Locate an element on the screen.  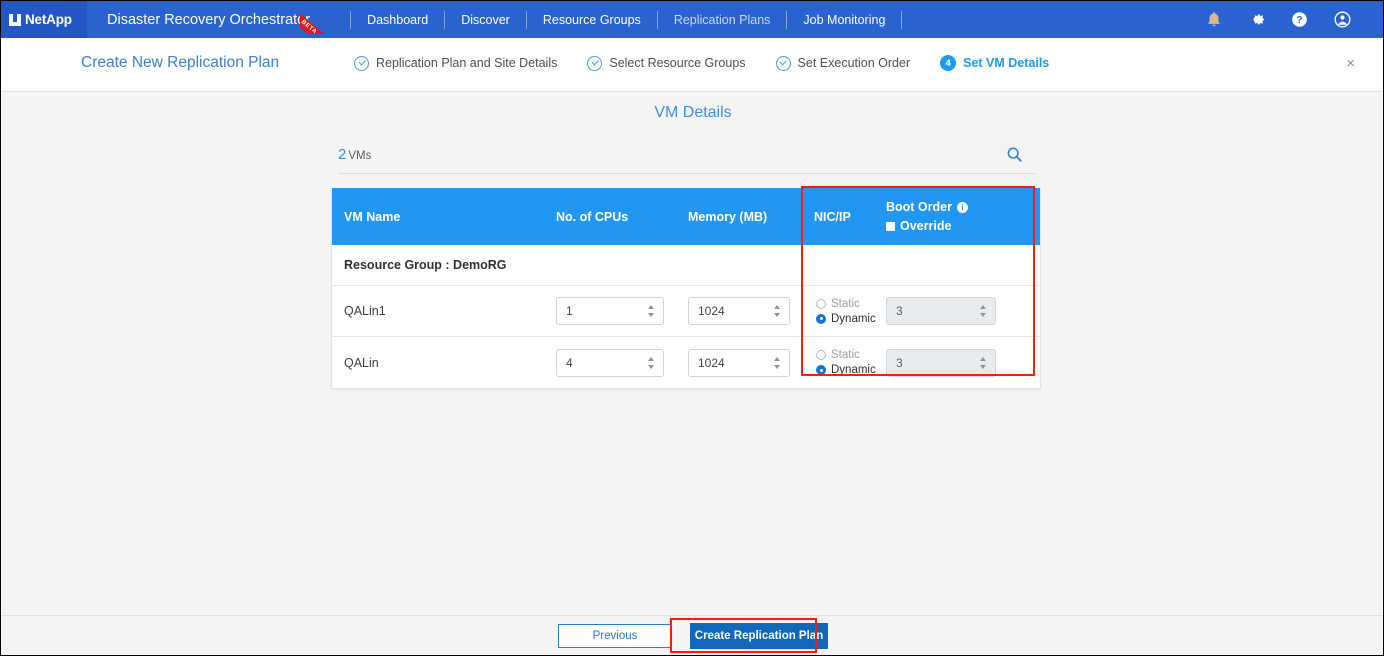
wizard-step-label: Replication Plan and Site Details is located at coordinates (467, 63).